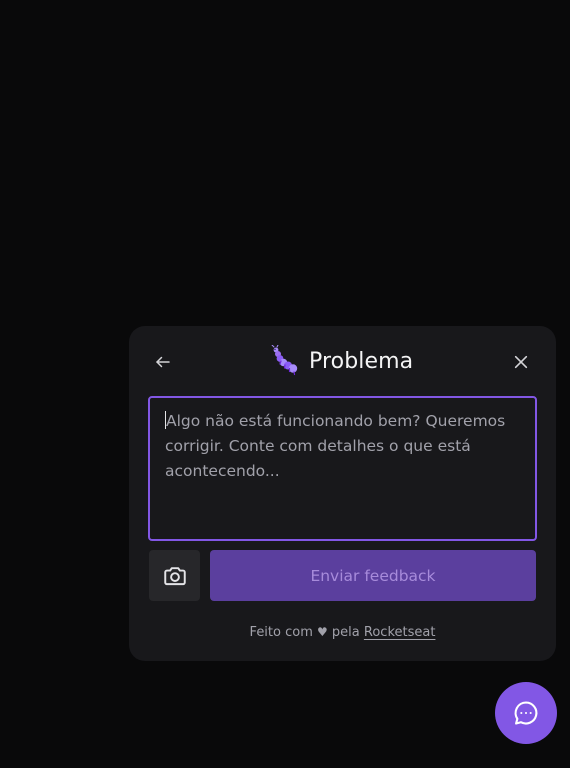 Image resolution: width=570 pixels, height=768 pixels. I want to click on close-icon, so click(521, 362).